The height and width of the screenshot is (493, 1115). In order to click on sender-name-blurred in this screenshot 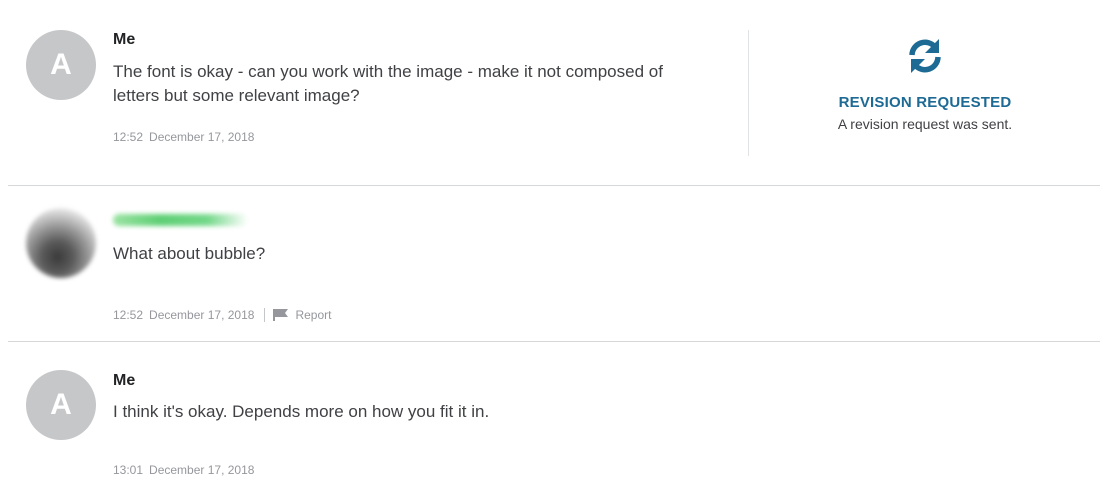, I will do `click(180, 220)`.